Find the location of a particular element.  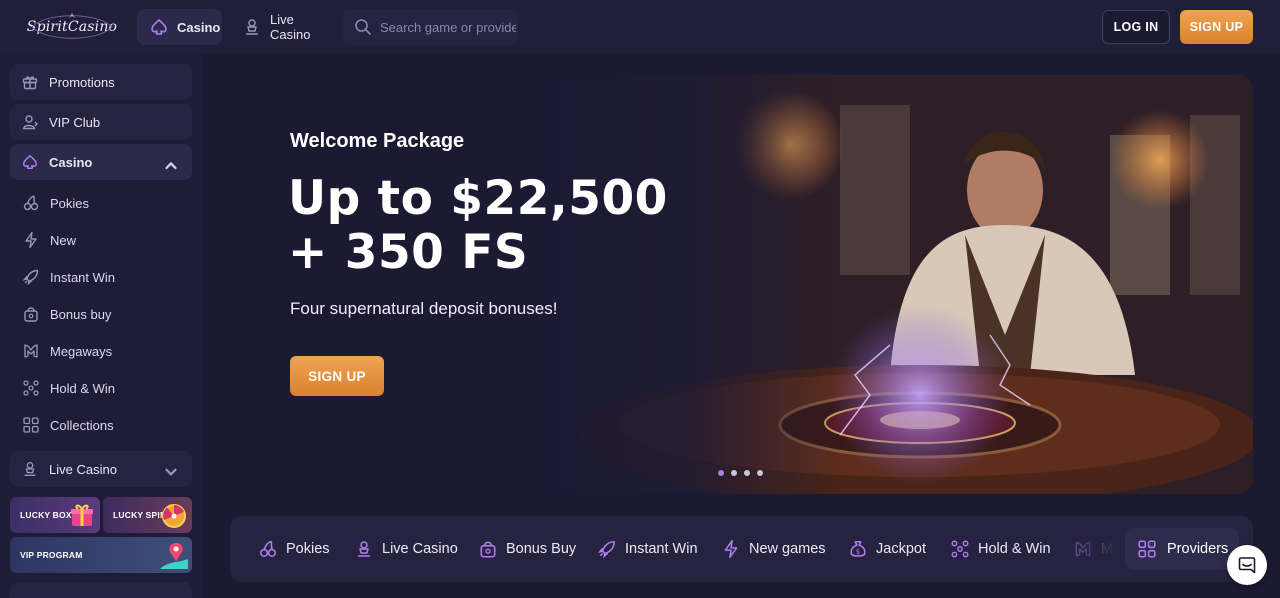

sidebar-sub-pokies: Pokies is located at coordinates (107, 203).